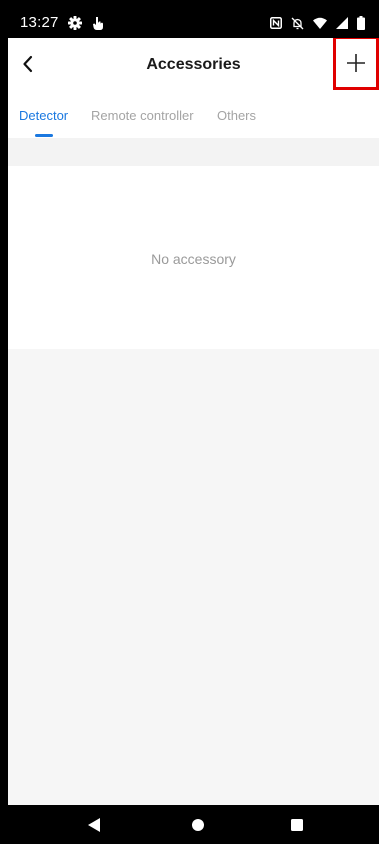 The image size is (379, 844). I want to click on back-button, so click(28, 64).